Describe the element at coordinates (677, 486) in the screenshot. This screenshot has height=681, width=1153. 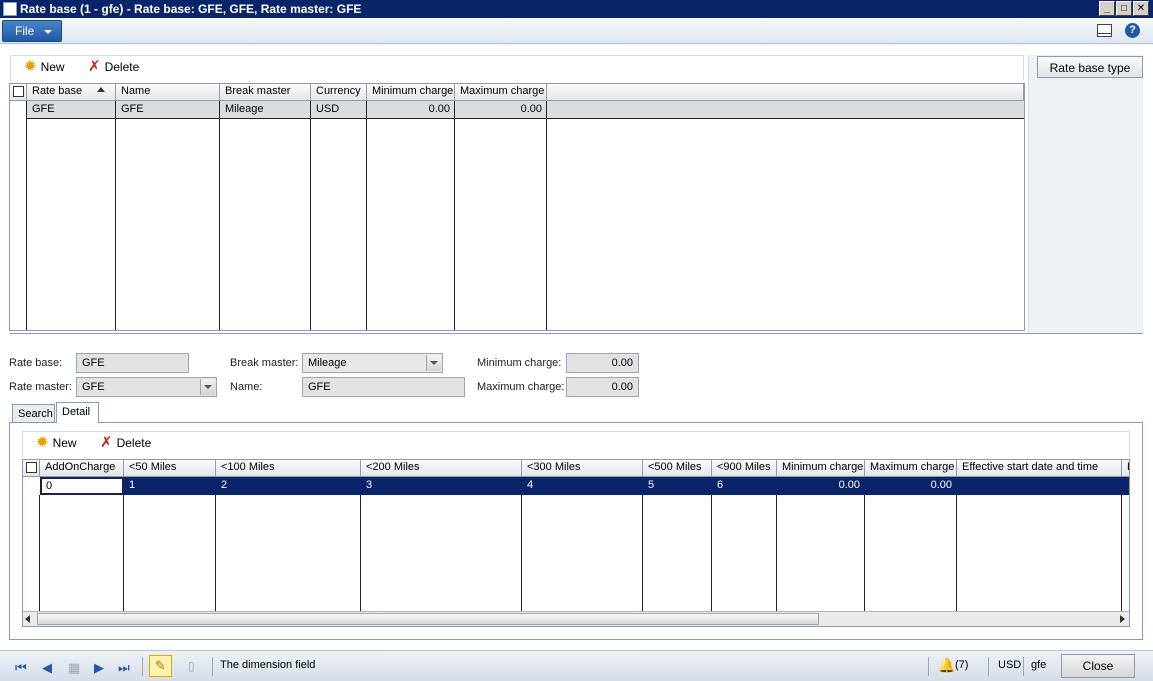
I see `cell-500-miles: 5` at that location.